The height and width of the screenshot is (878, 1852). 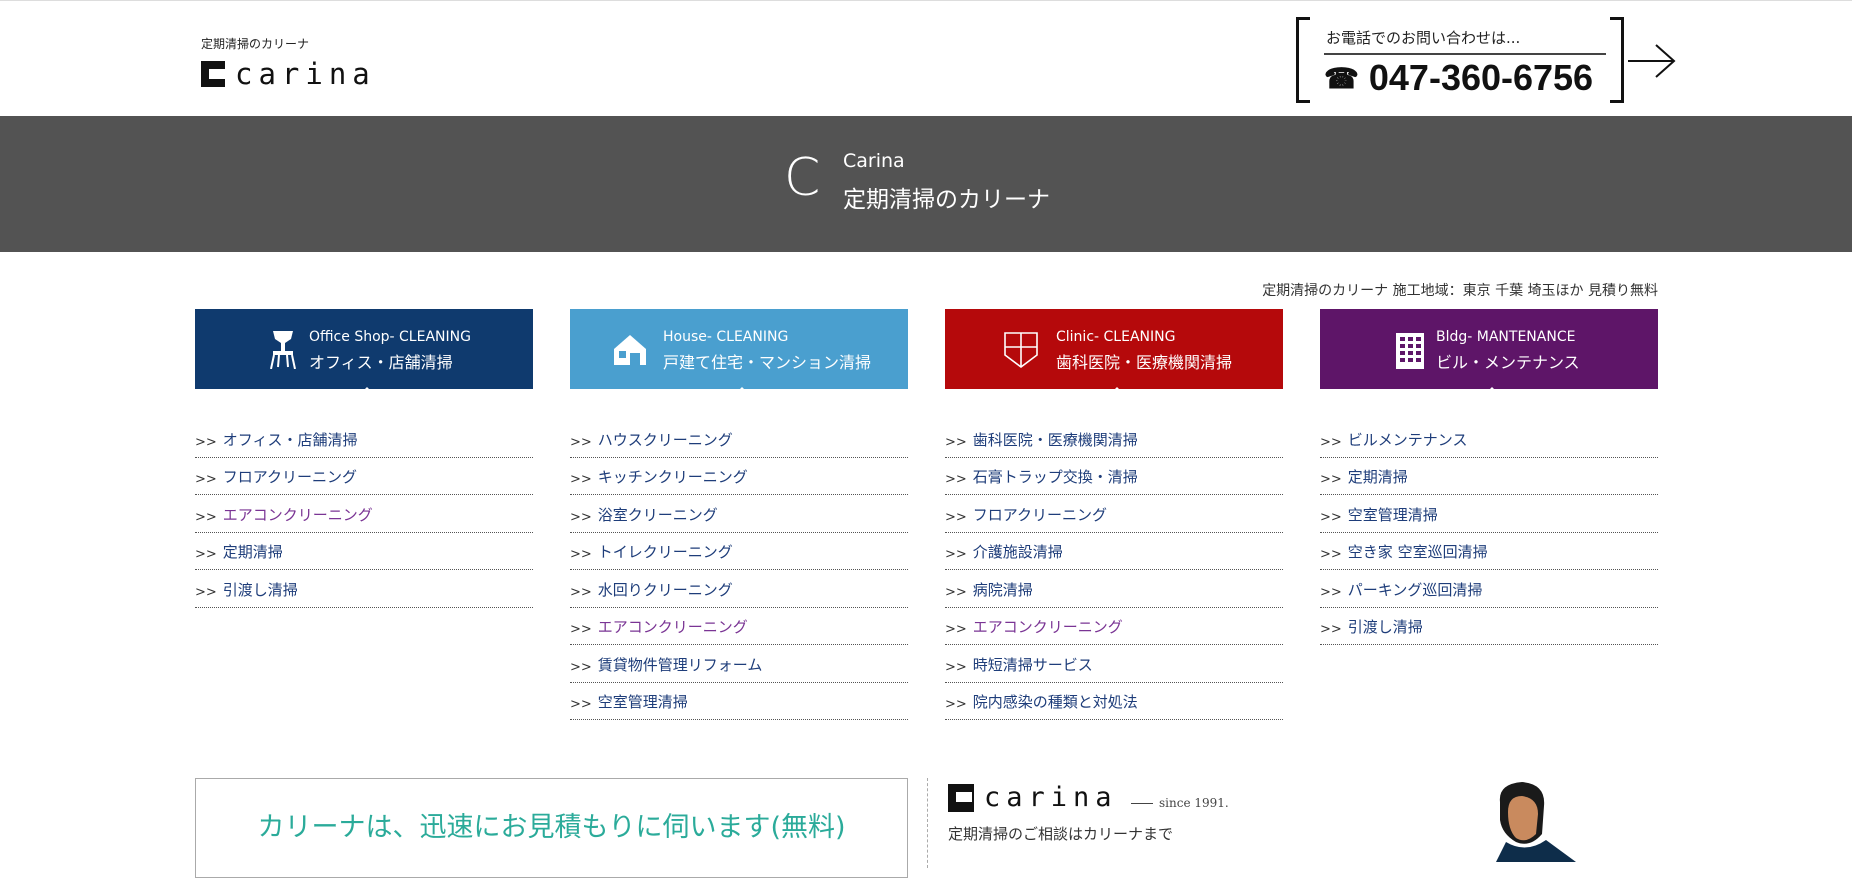 I want to click on link-item: >> 介護施設清掃, so click(x=1114, y=551).